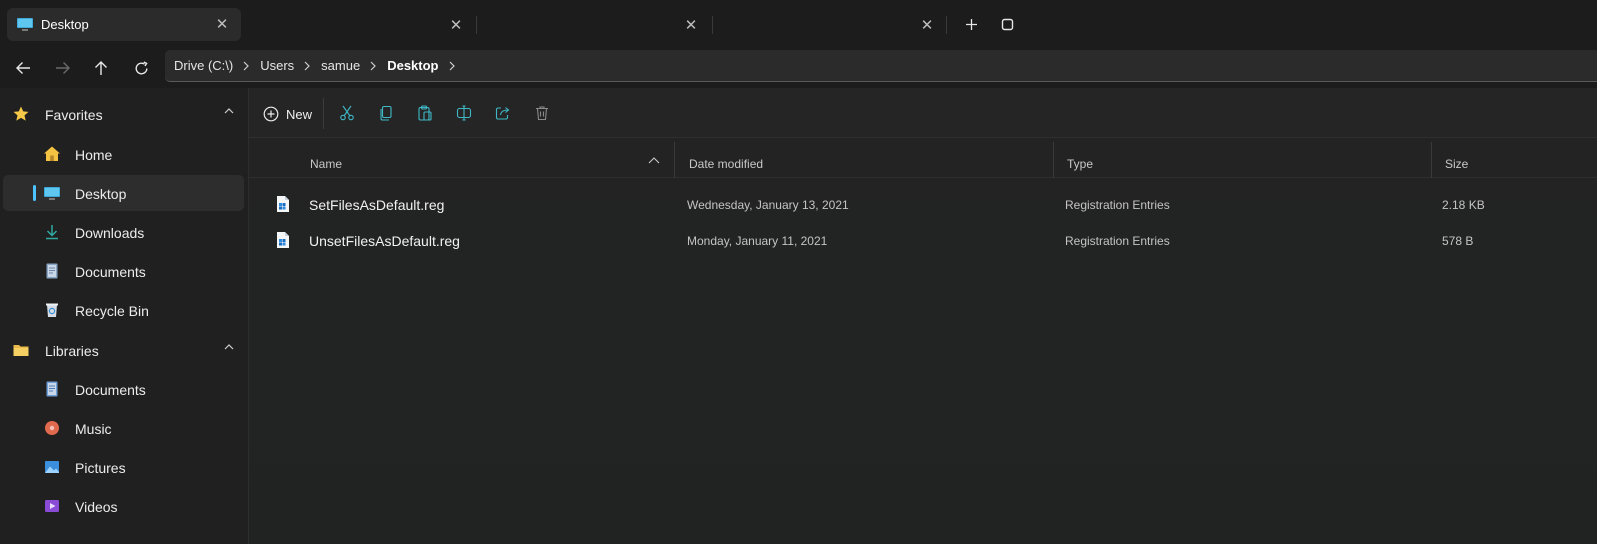  I want to click on sidebar-item-downloads: Downloads, so click(123, 232).